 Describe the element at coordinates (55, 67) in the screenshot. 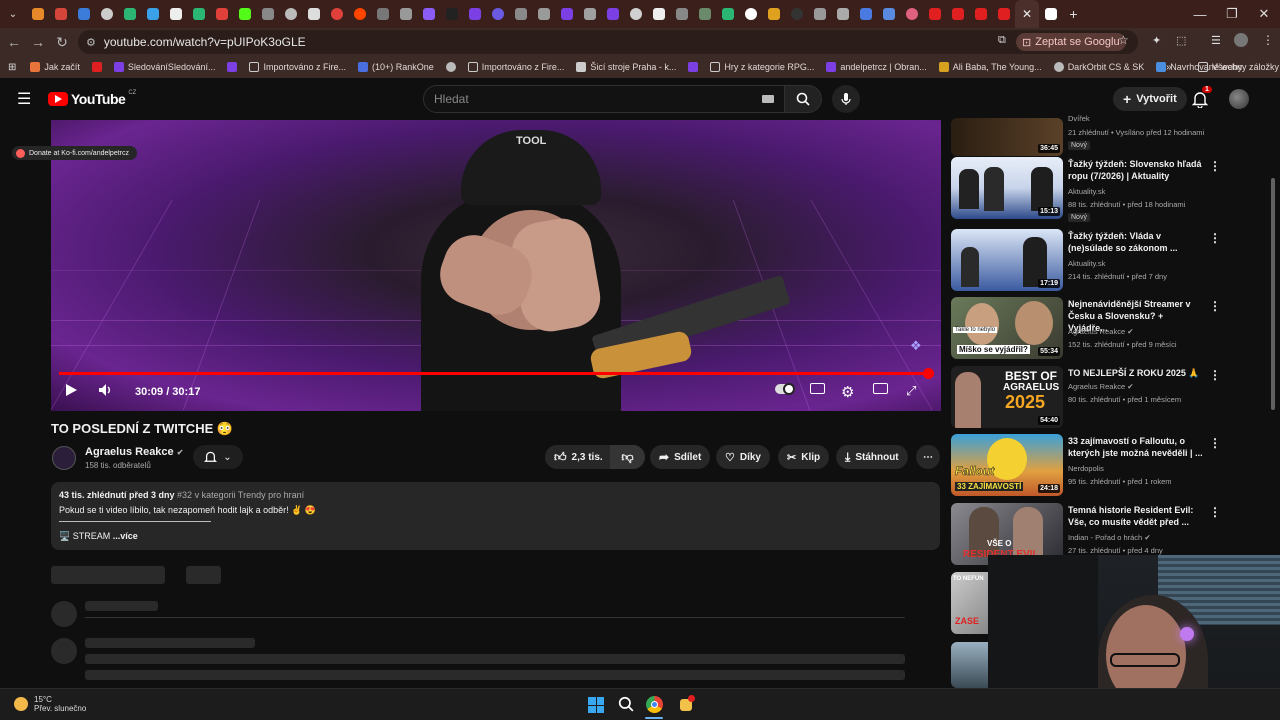

I see `bookmark-item: Jak začít` at that location.